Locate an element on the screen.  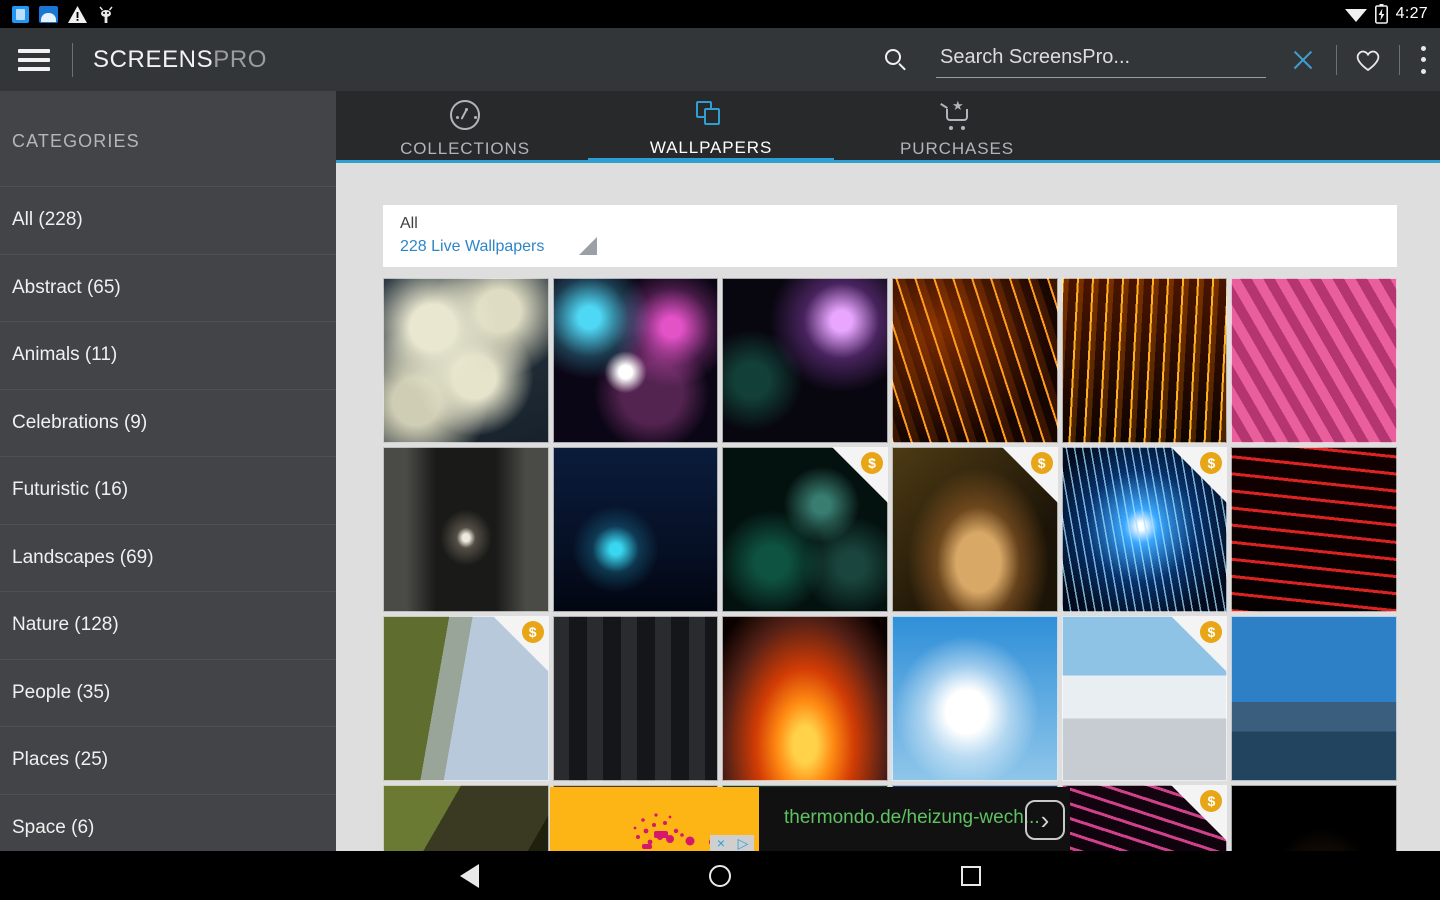
grid-header-title: All is located at coordinates (409, 223).